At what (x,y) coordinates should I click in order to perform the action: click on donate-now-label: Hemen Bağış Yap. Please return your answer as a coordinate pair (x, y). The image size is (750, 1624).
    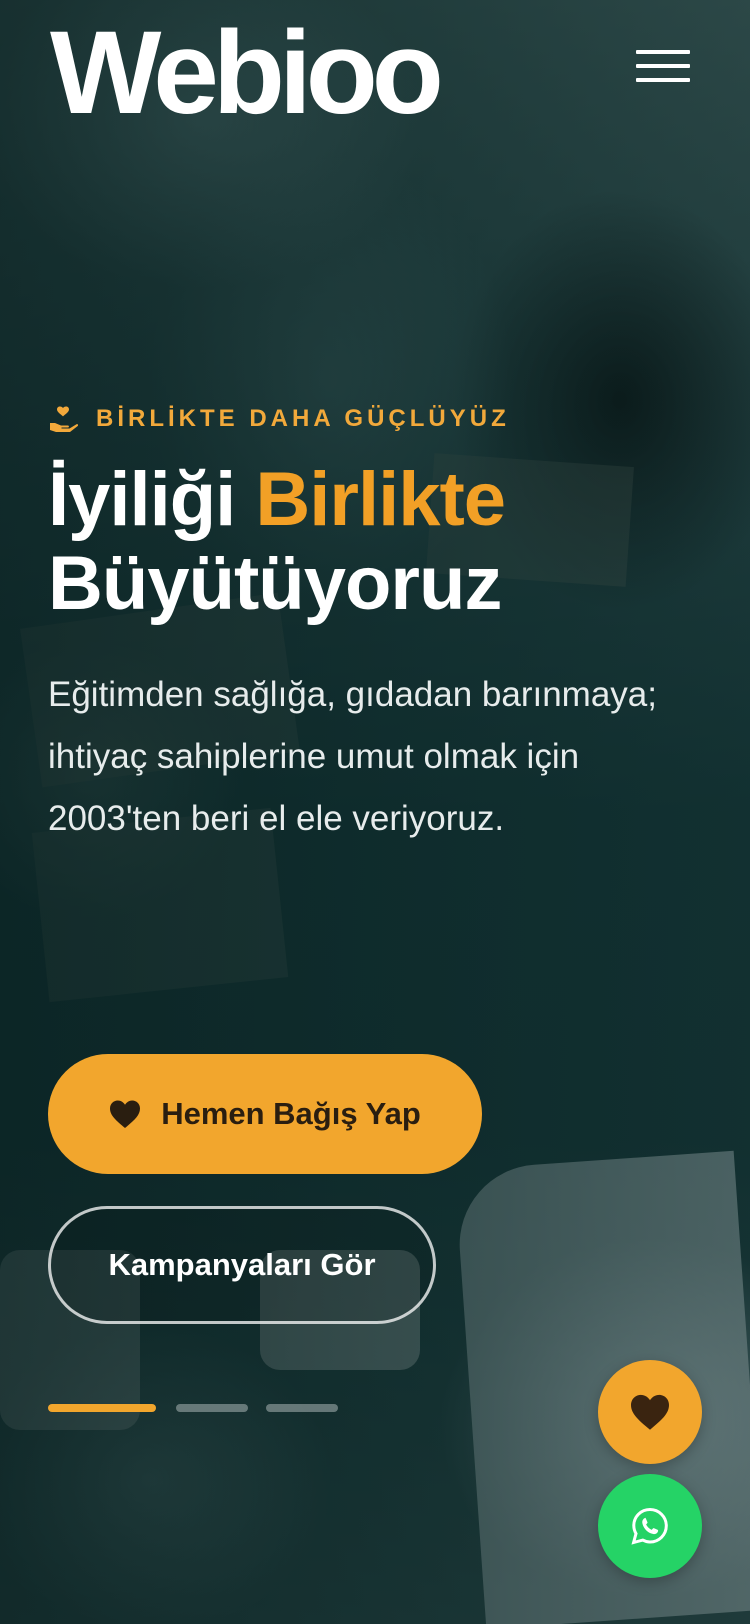
    Looking at the image, I should click on (291, 1113).